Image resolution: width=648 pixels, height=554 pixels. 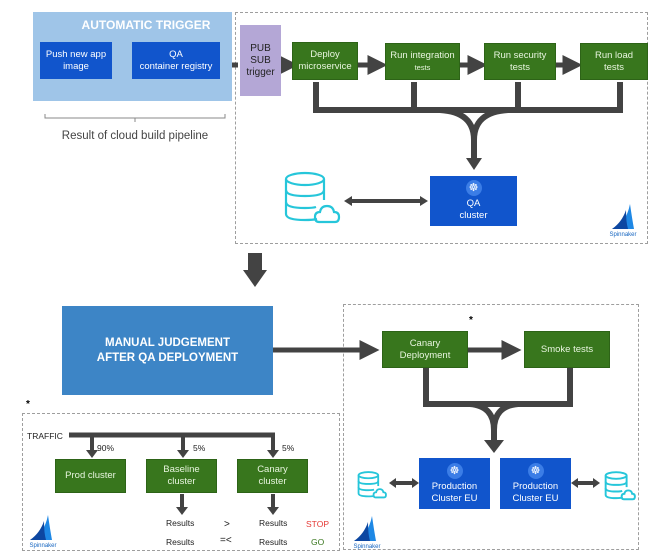 I want to click on stage-label: microservice, so click(x=325, y=66).